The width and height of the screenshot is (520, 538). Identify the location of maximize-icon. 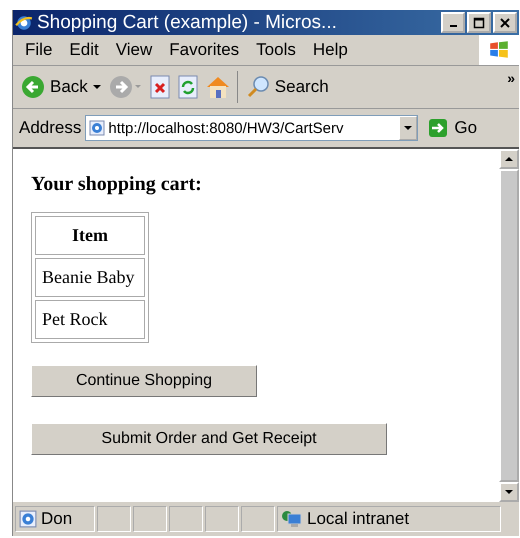
(479, 22).